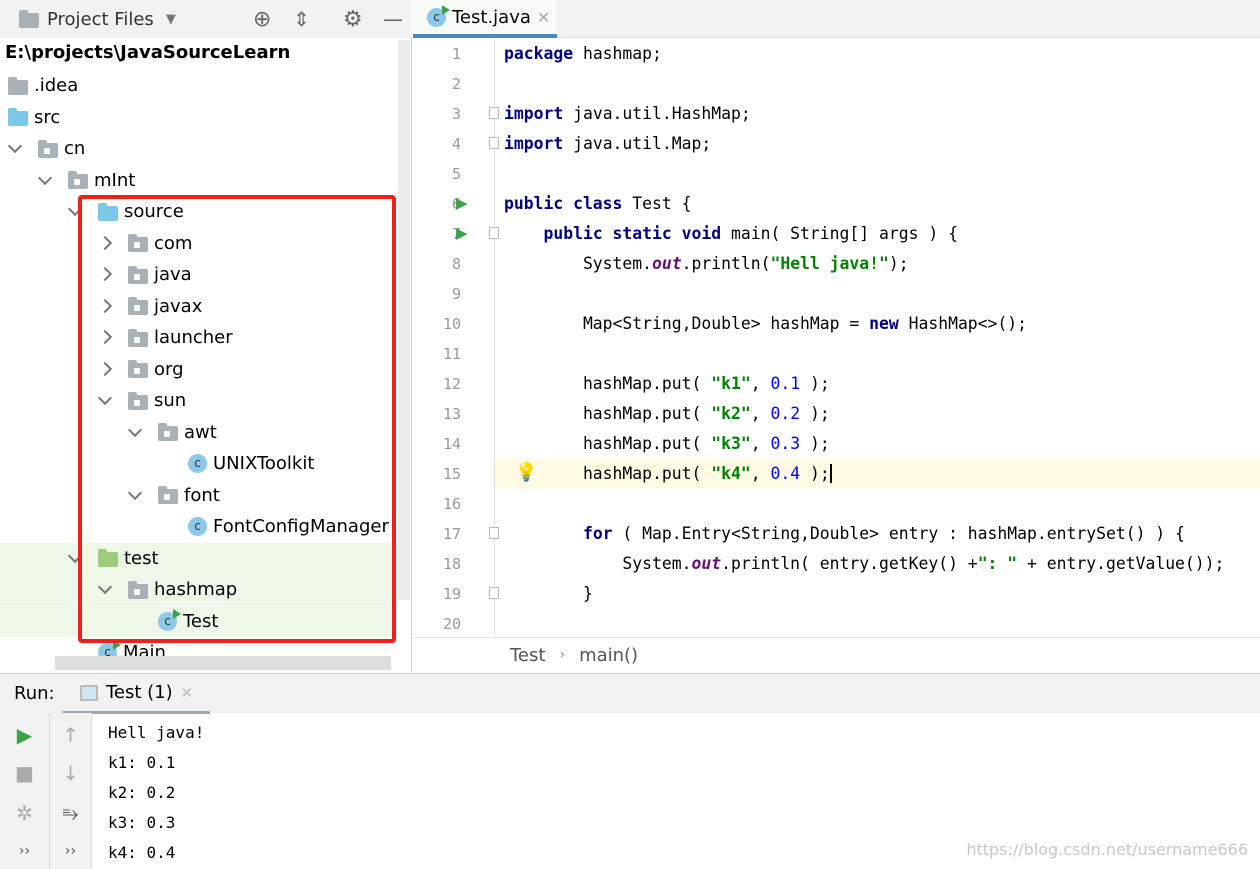 The width and height of the screenshot is (1260, 869). What do you see at coordinates (199, 85) in the screenshot?
I see `tree-item: .idea` at bounding box center [199, 85].